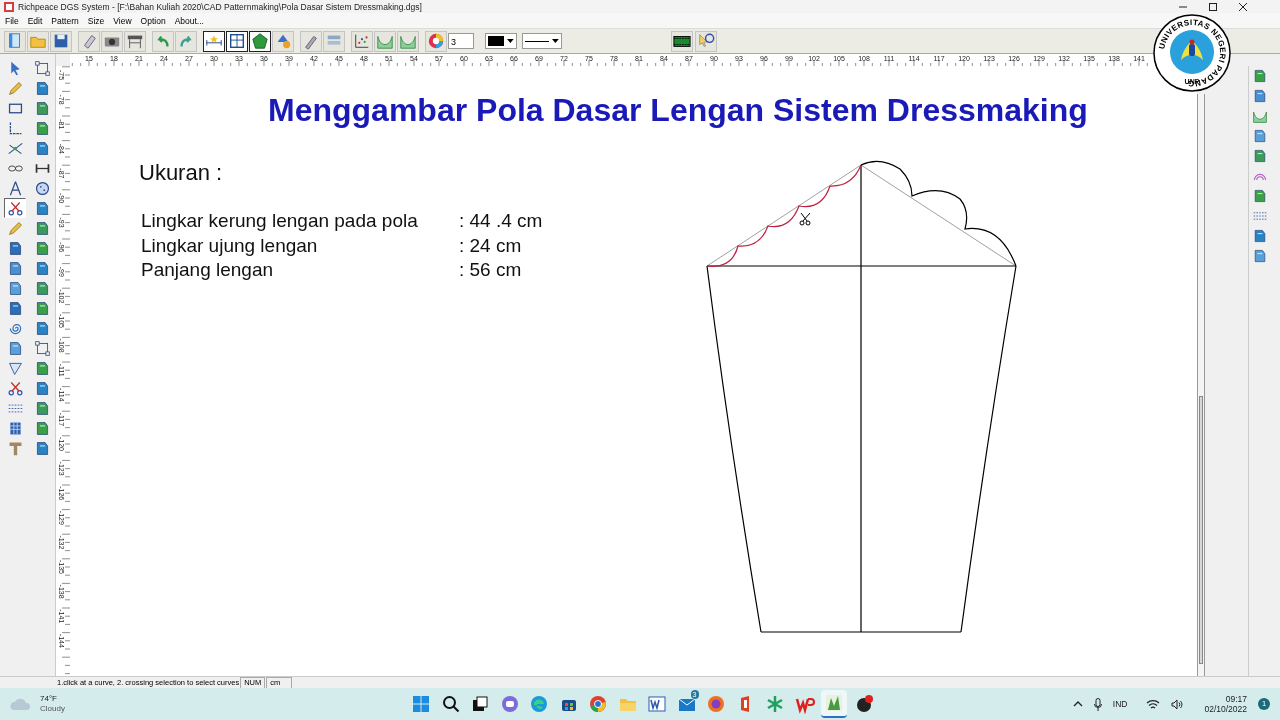  I want to click on window-icon, so click(237, 41).